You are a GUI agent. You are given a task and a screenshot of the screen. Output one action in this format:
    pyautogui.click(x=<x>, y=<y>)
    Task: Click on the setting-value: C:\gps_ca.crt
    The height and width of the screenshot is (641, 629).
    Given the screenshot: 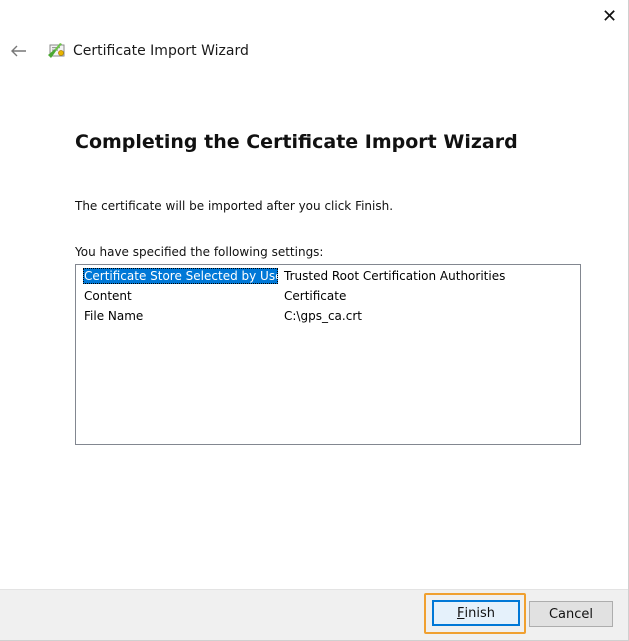 What is the action you would take?
    pyautogui.click(x=323, y=316)
    